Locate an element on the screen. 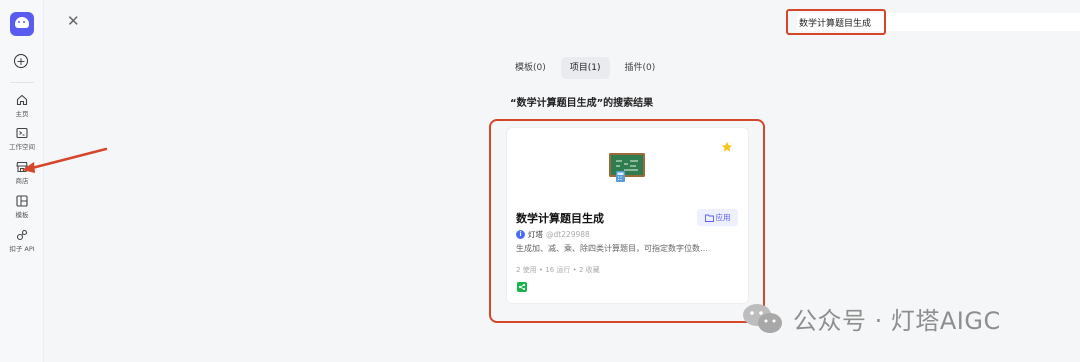 This screenshot has width=1080, height=362. results-heading: “数学计算题目生成”的搜索结果 is located at coordinates (582, 103).